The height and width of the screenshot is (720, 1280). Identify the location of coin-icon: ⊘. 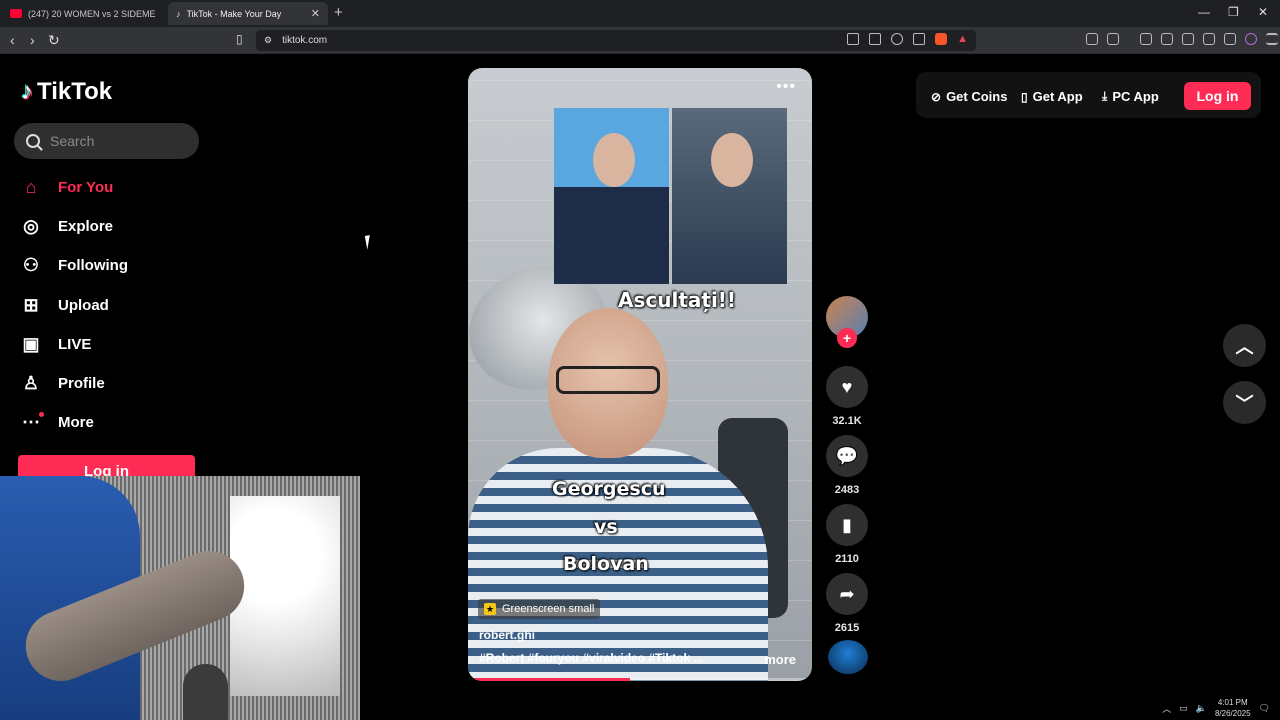
(936, 96).